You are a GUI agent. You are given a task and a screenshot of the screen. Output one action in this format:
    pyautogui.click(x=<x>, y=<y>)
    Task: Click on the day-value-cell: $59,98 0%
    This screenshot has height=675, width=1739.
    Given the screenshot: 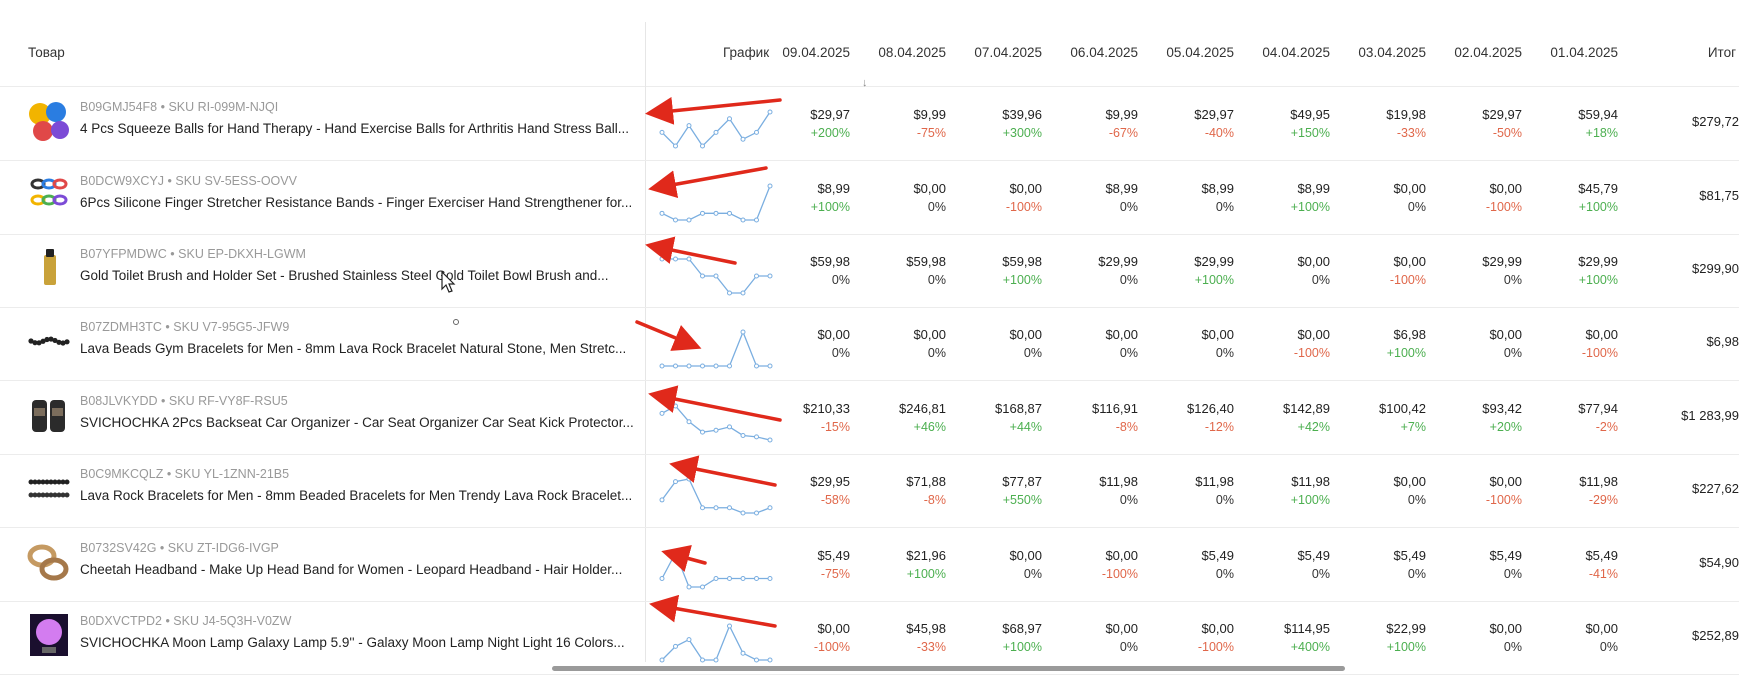 What is the action you would take?
    pyautogui.click(x=891, y=271)
    